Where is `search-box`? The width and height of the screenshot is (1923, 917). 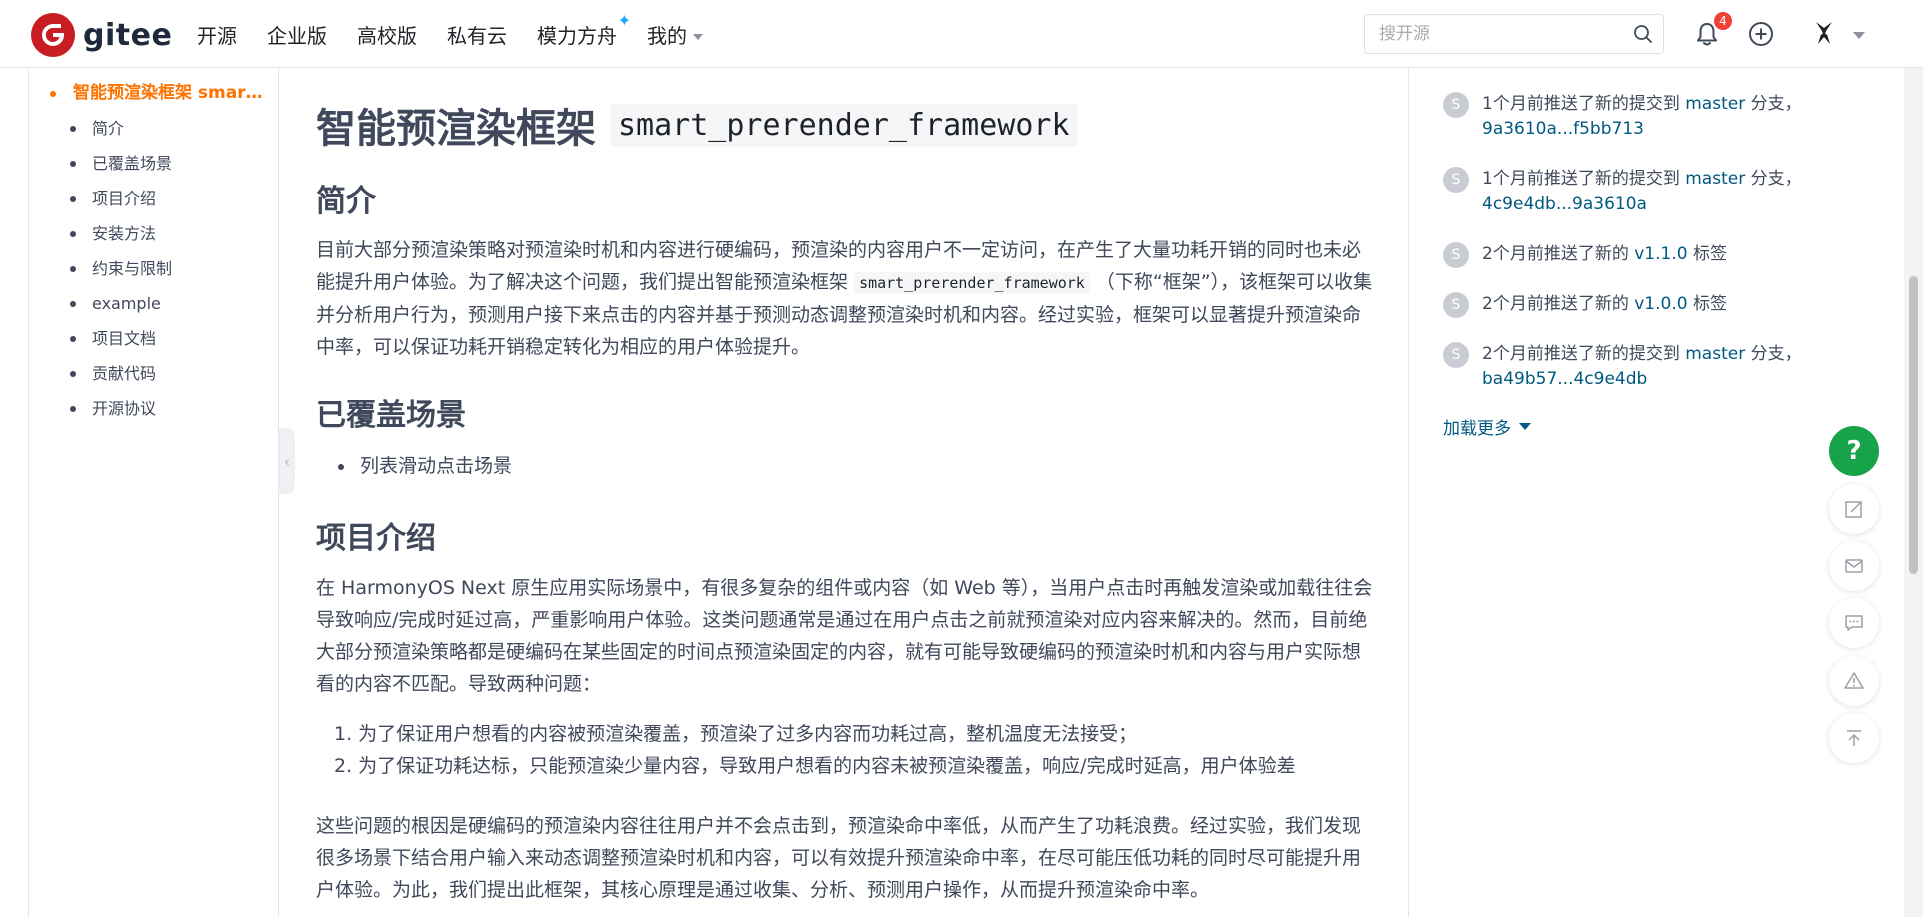
search-box is located at coordinates (1514, 34).